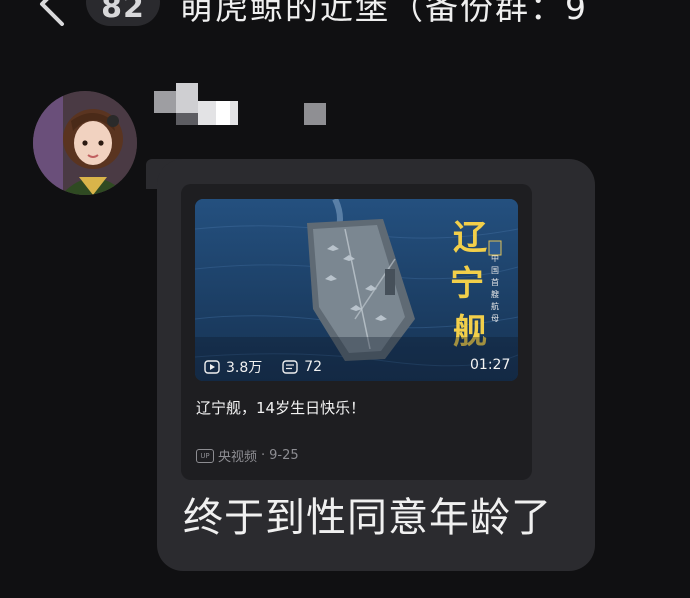 The image size is (690, 598). I want to click on thumbnail-title-char-2: 宁, so click(467, 284).